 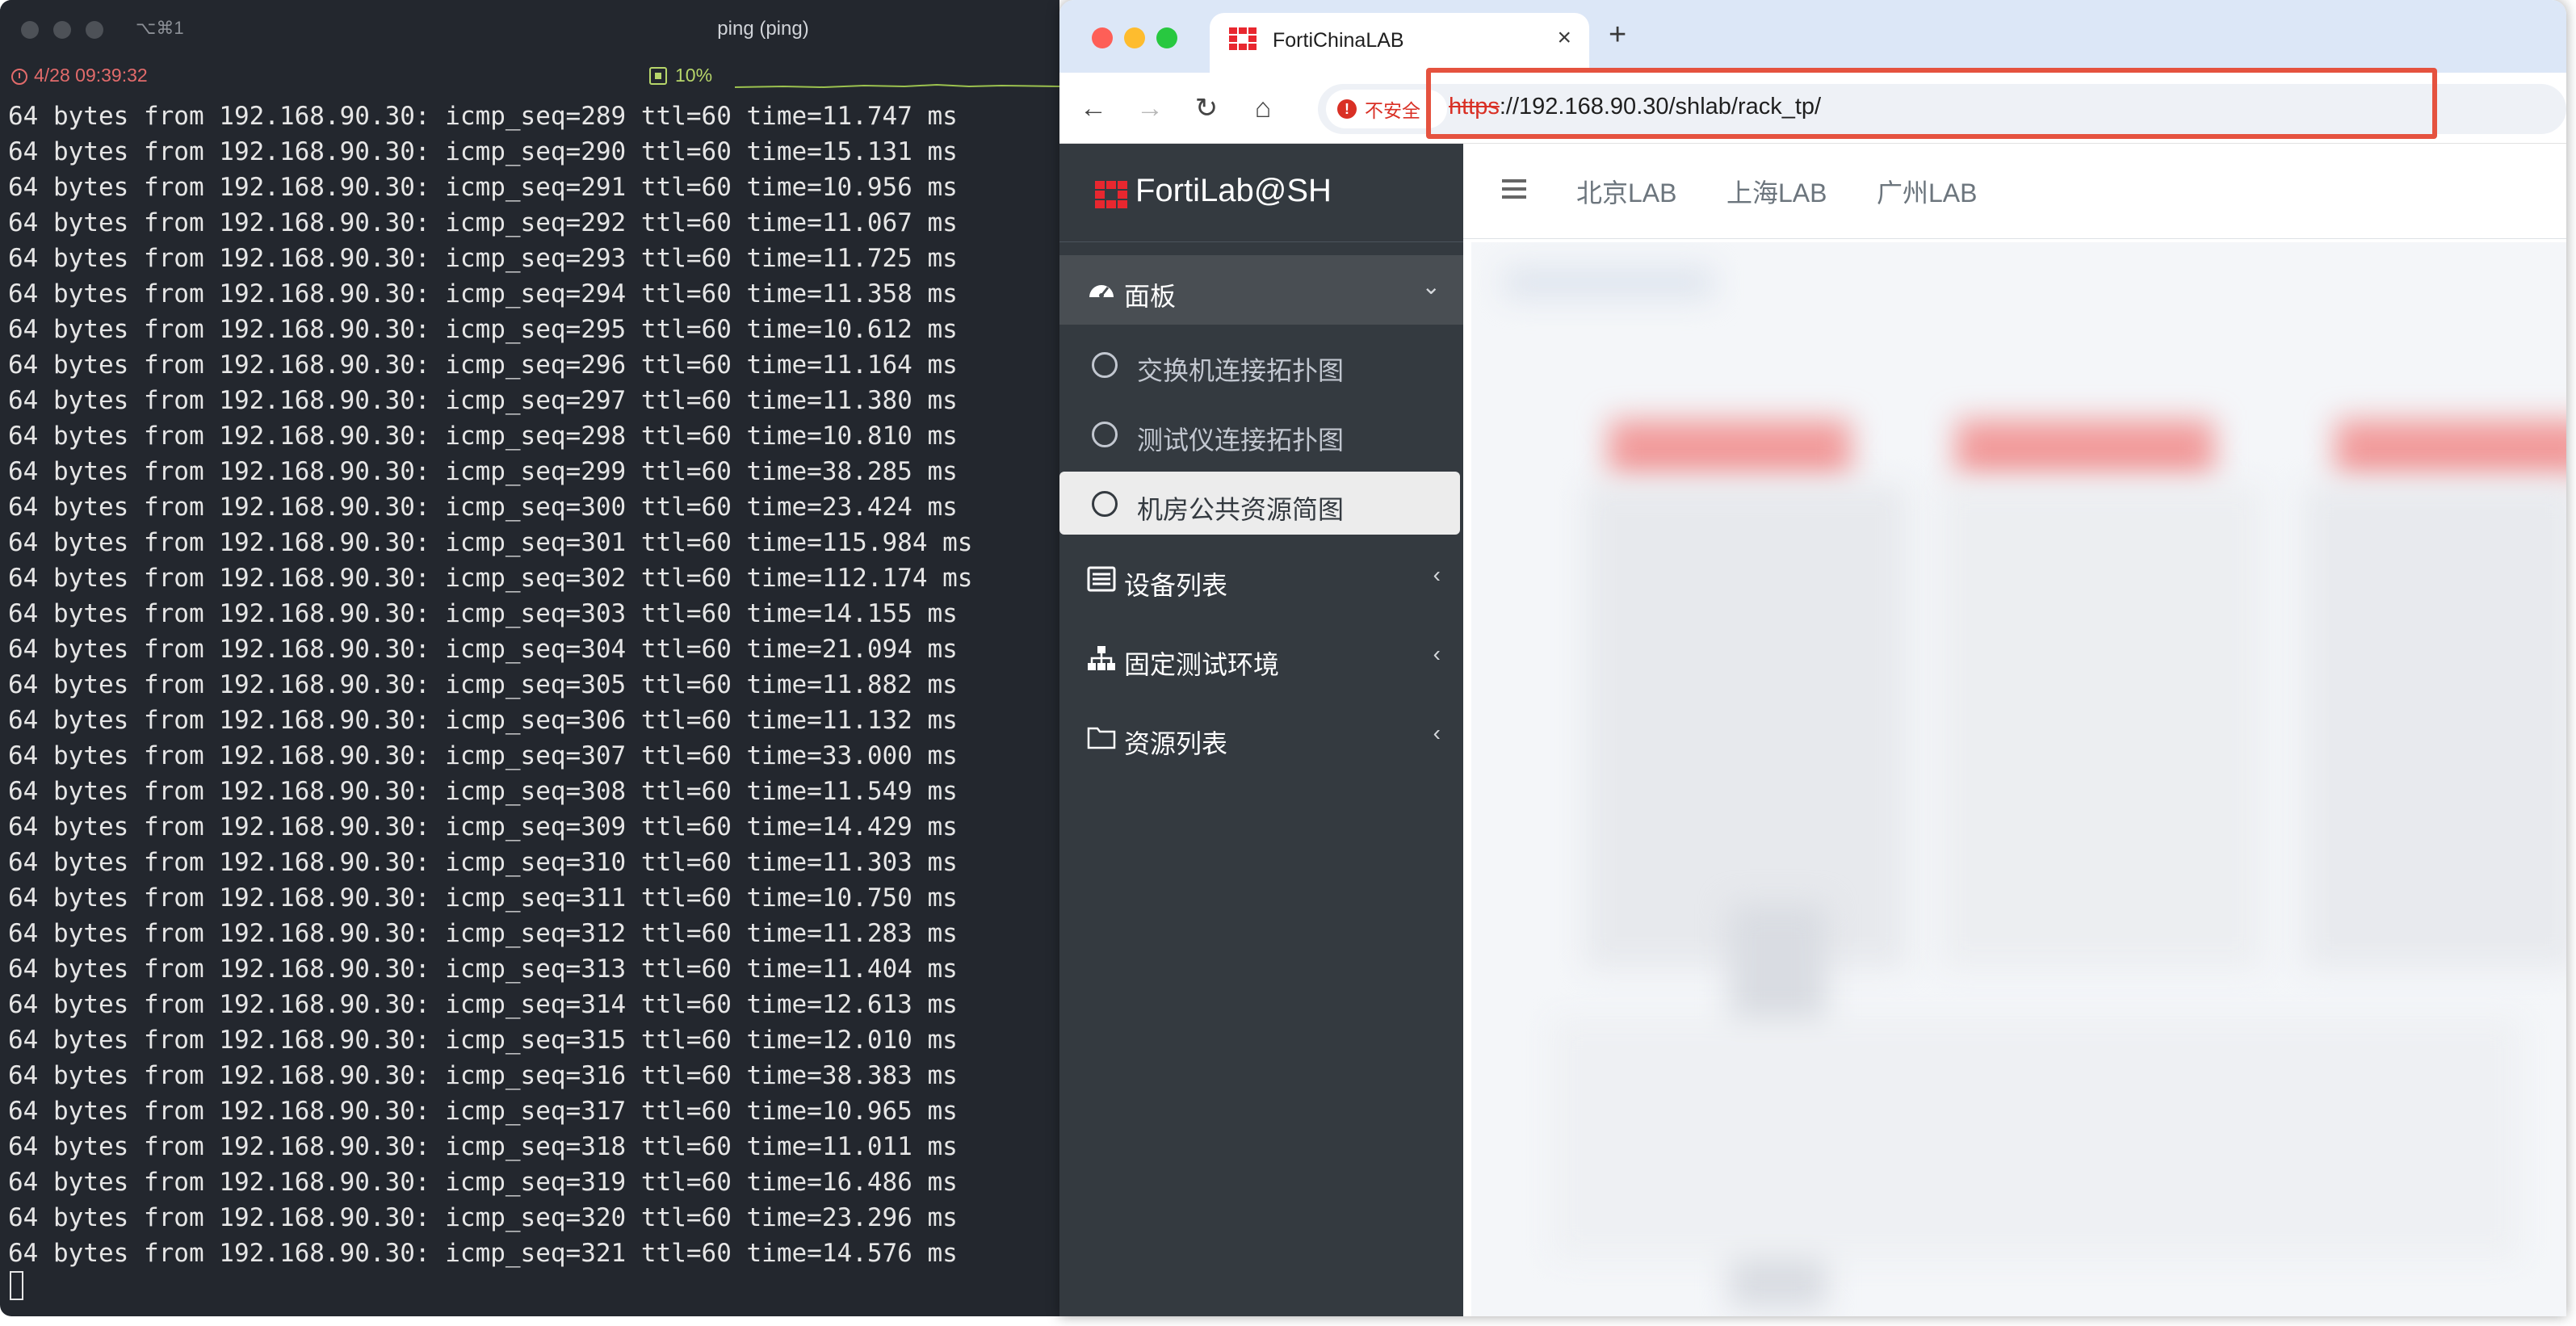 What do you see at coordinates (1263, 108) in the screenshot?
I see `home-button: ⌂` at bounding box center [1263, 108].